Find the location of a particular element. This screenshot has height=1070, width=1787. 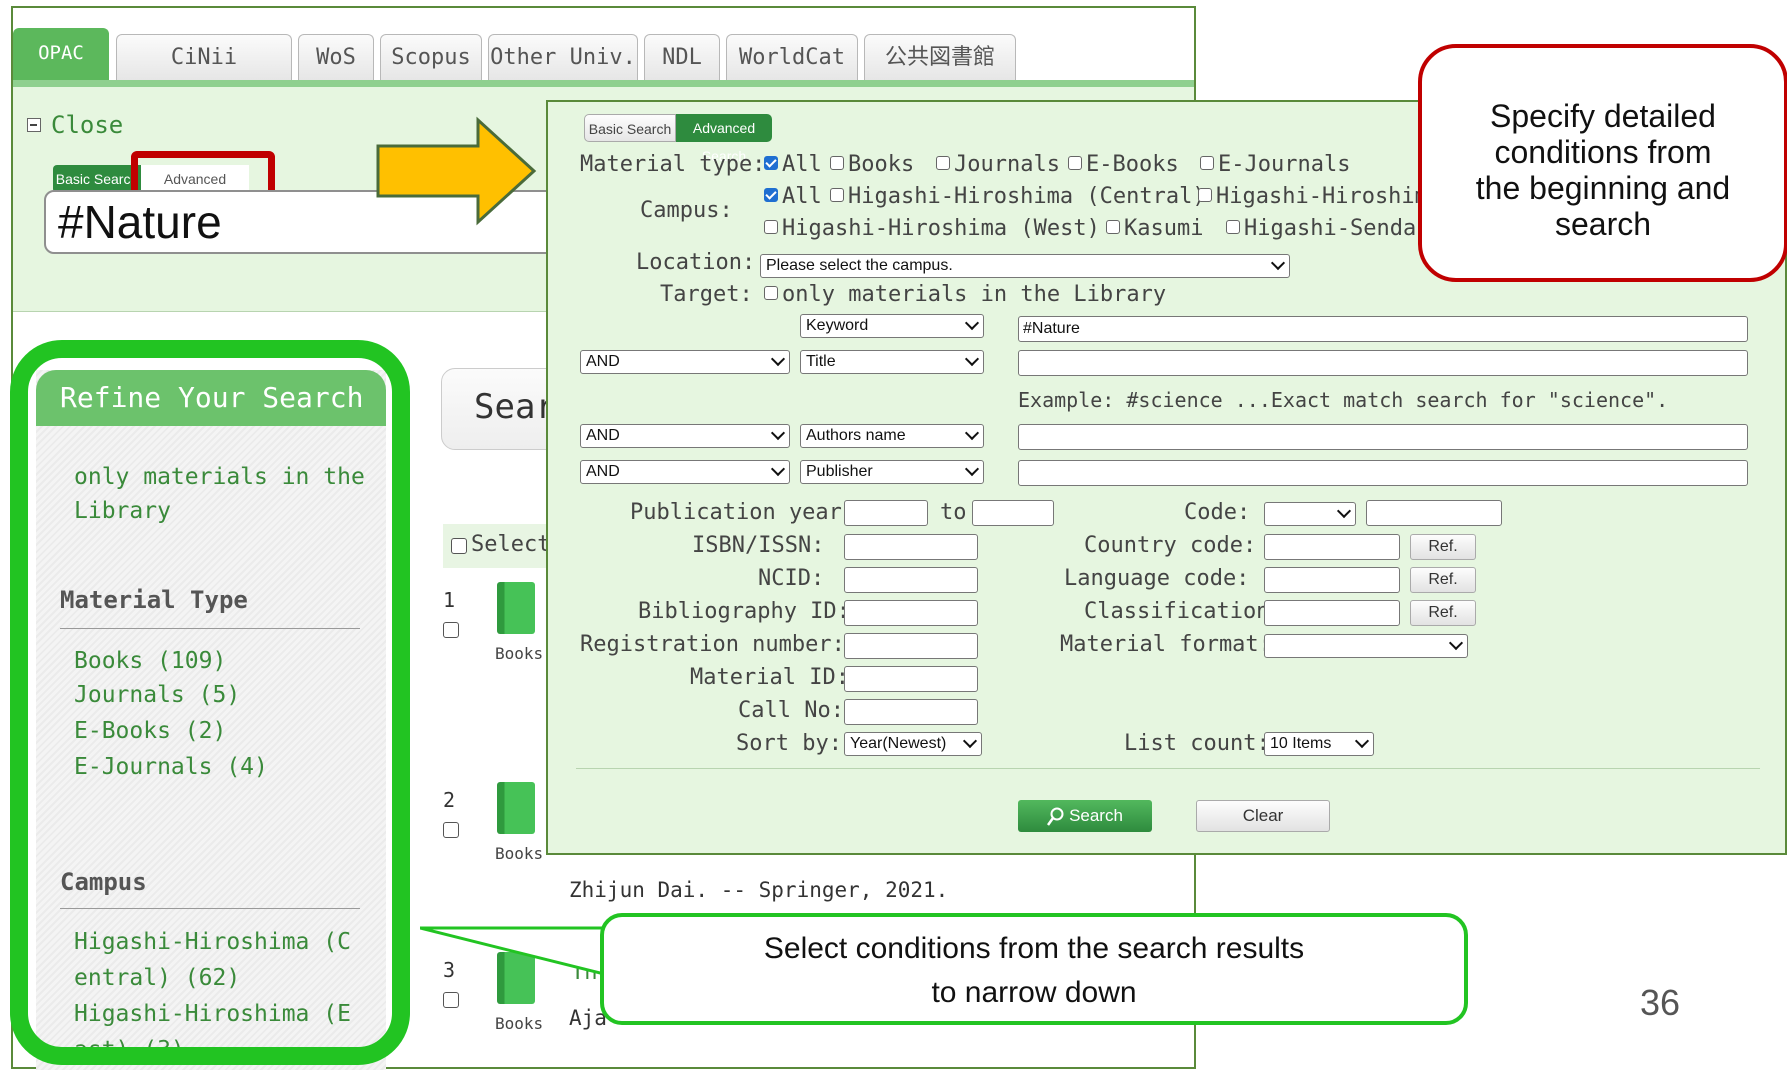

tab-public-library: 公共図書館 is located at coordinates (940, 57).